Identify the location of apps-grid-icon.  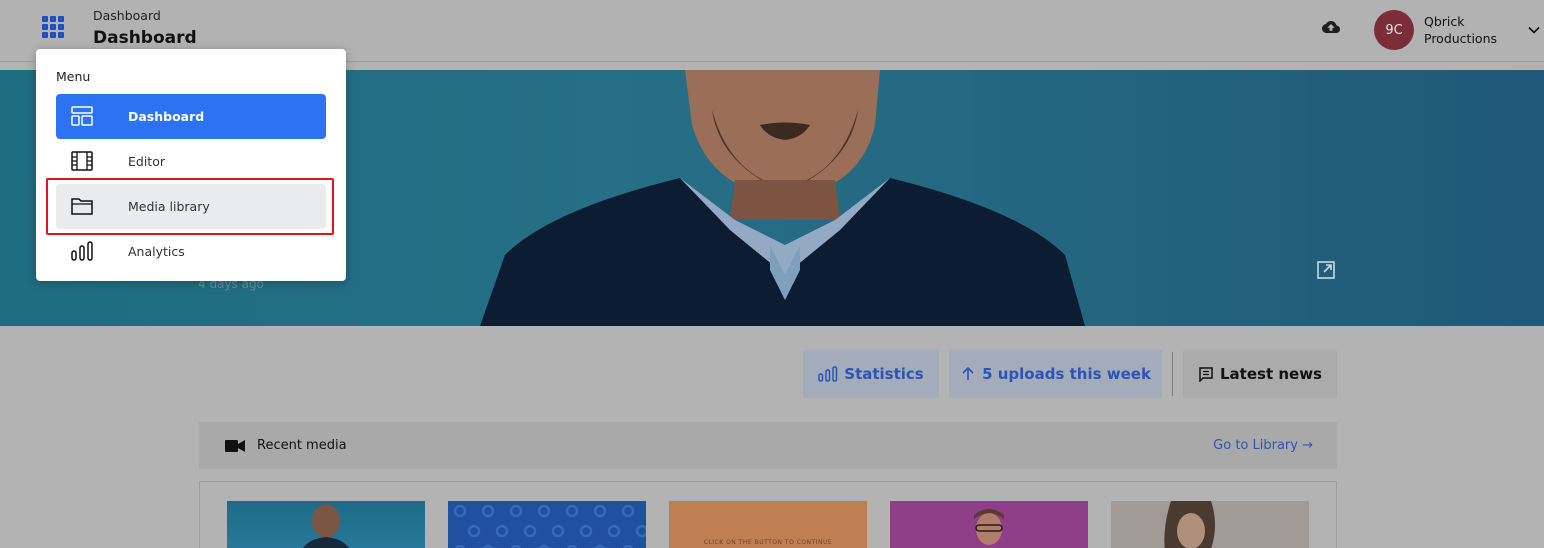
(53, 27).